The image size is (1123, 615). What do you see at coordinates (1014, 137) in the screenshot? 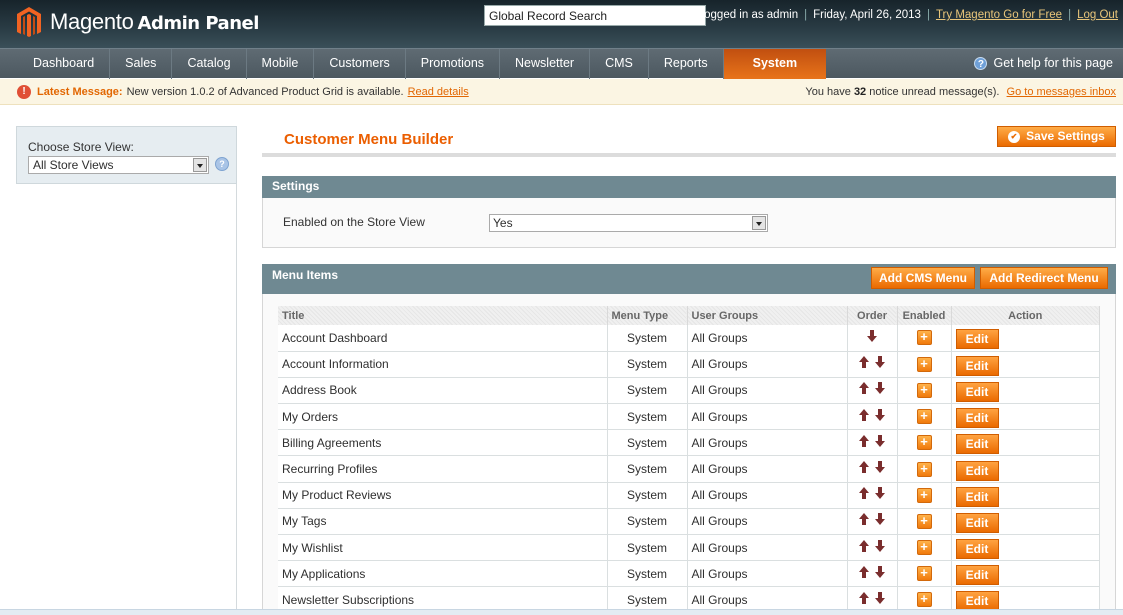
I see `checkmark-icon: ✔` at bounding box center [1014, 137].